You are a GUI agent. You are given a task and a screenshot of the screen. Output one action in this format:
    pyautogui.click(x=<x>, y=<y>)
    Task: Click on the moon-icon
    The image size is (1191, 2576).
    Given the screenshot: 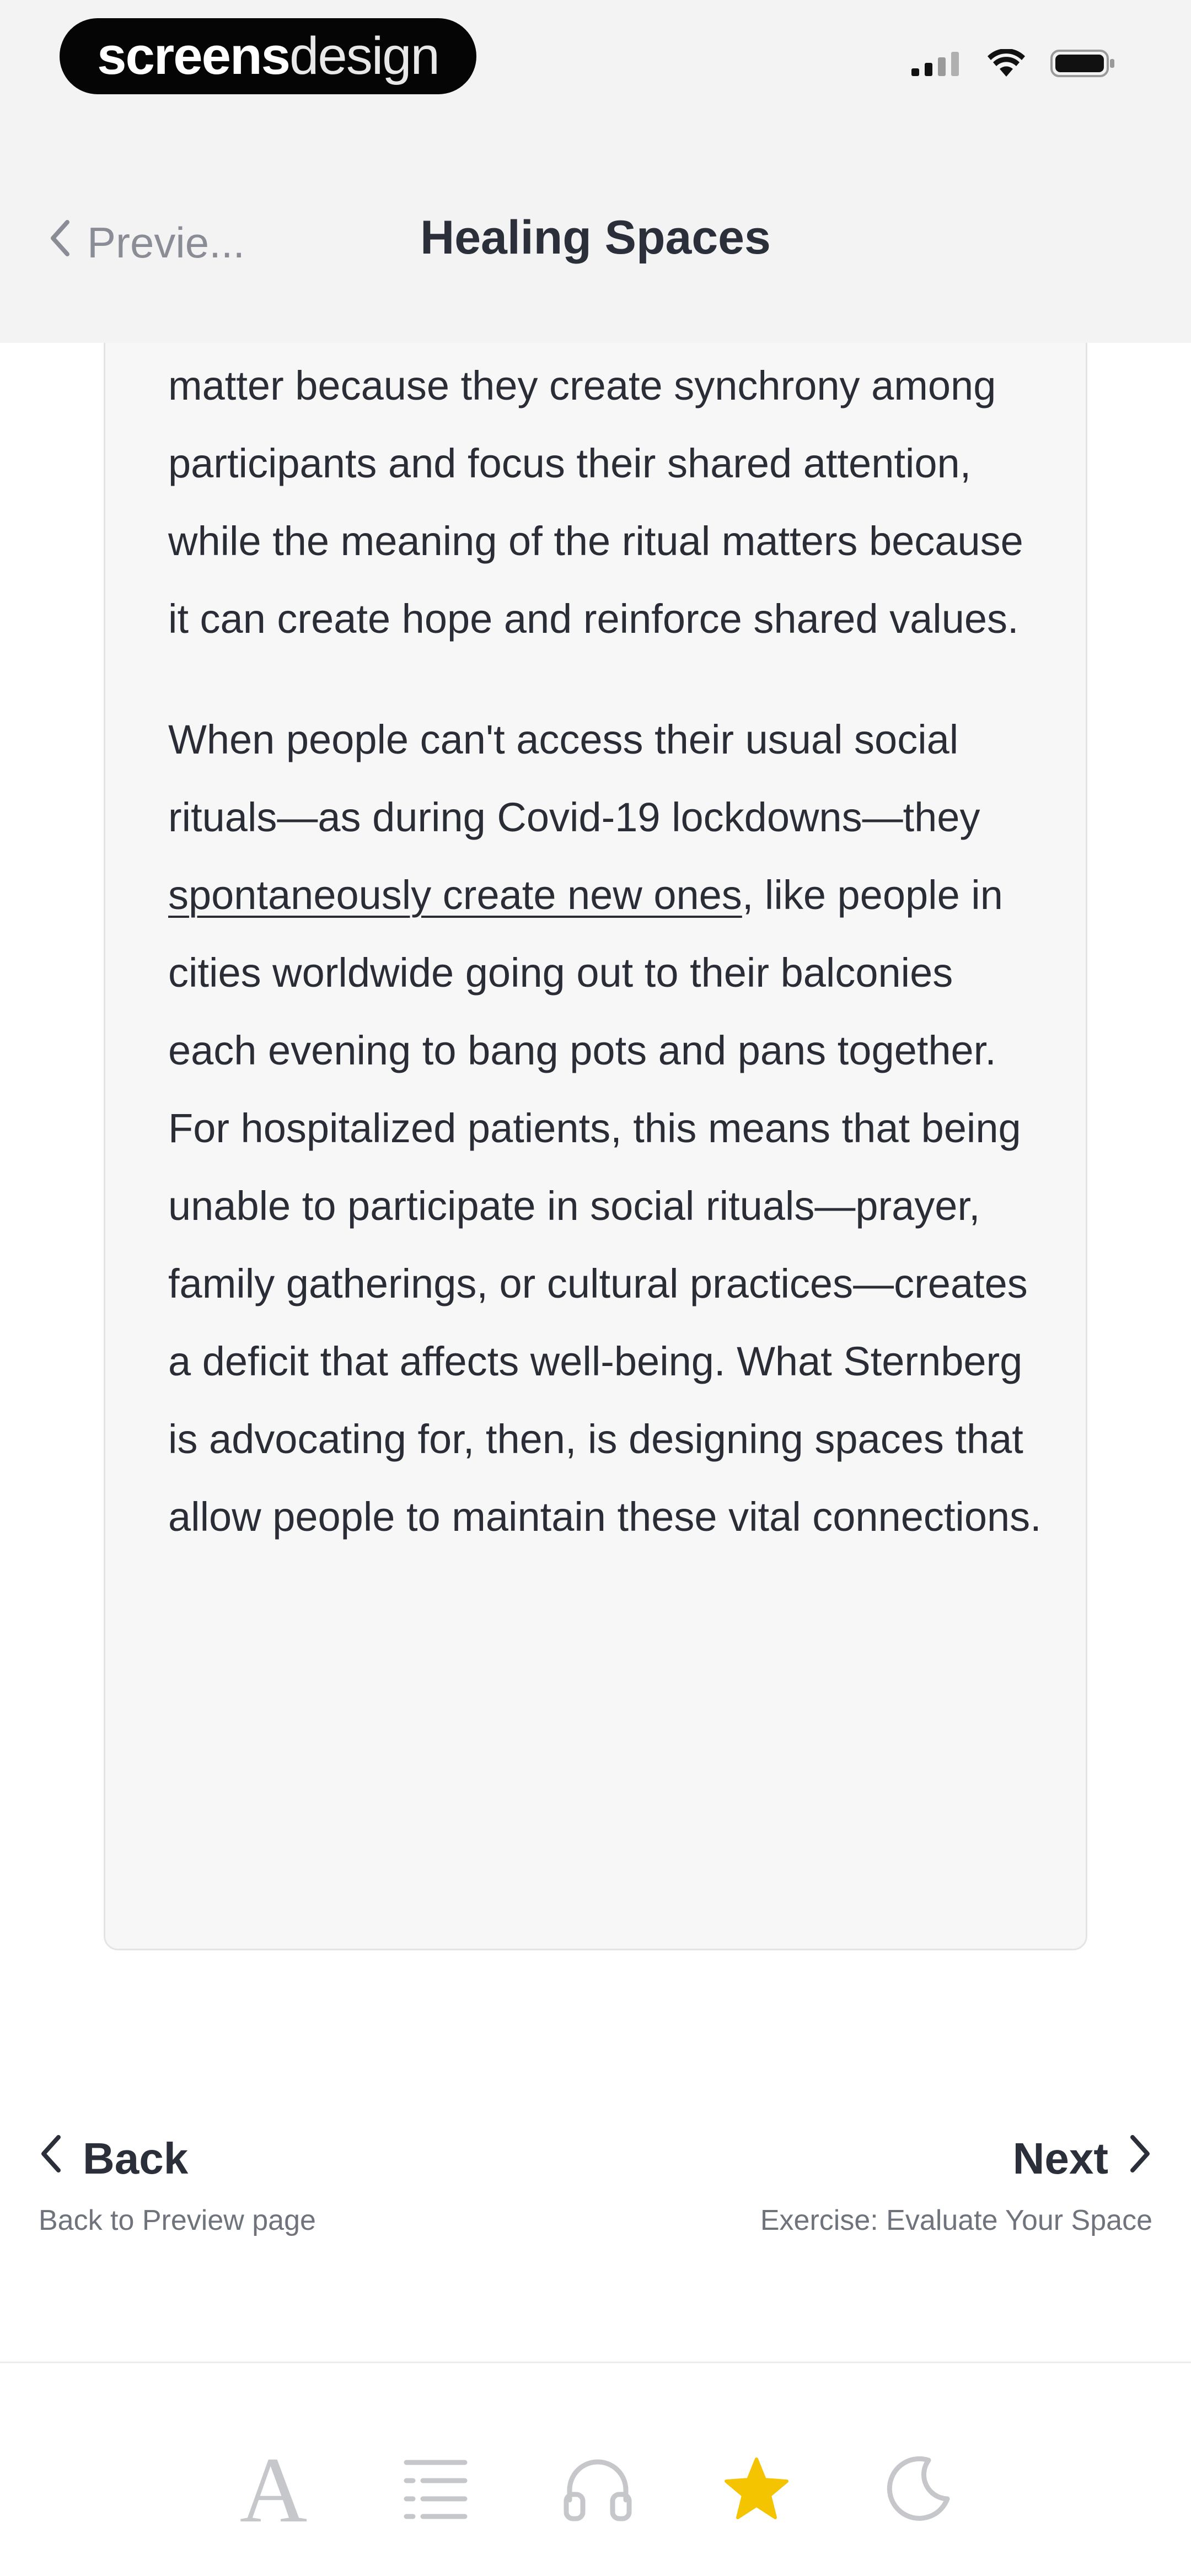 What is the action you would take?
    pyautogui.click(x=919, y=2490)
    